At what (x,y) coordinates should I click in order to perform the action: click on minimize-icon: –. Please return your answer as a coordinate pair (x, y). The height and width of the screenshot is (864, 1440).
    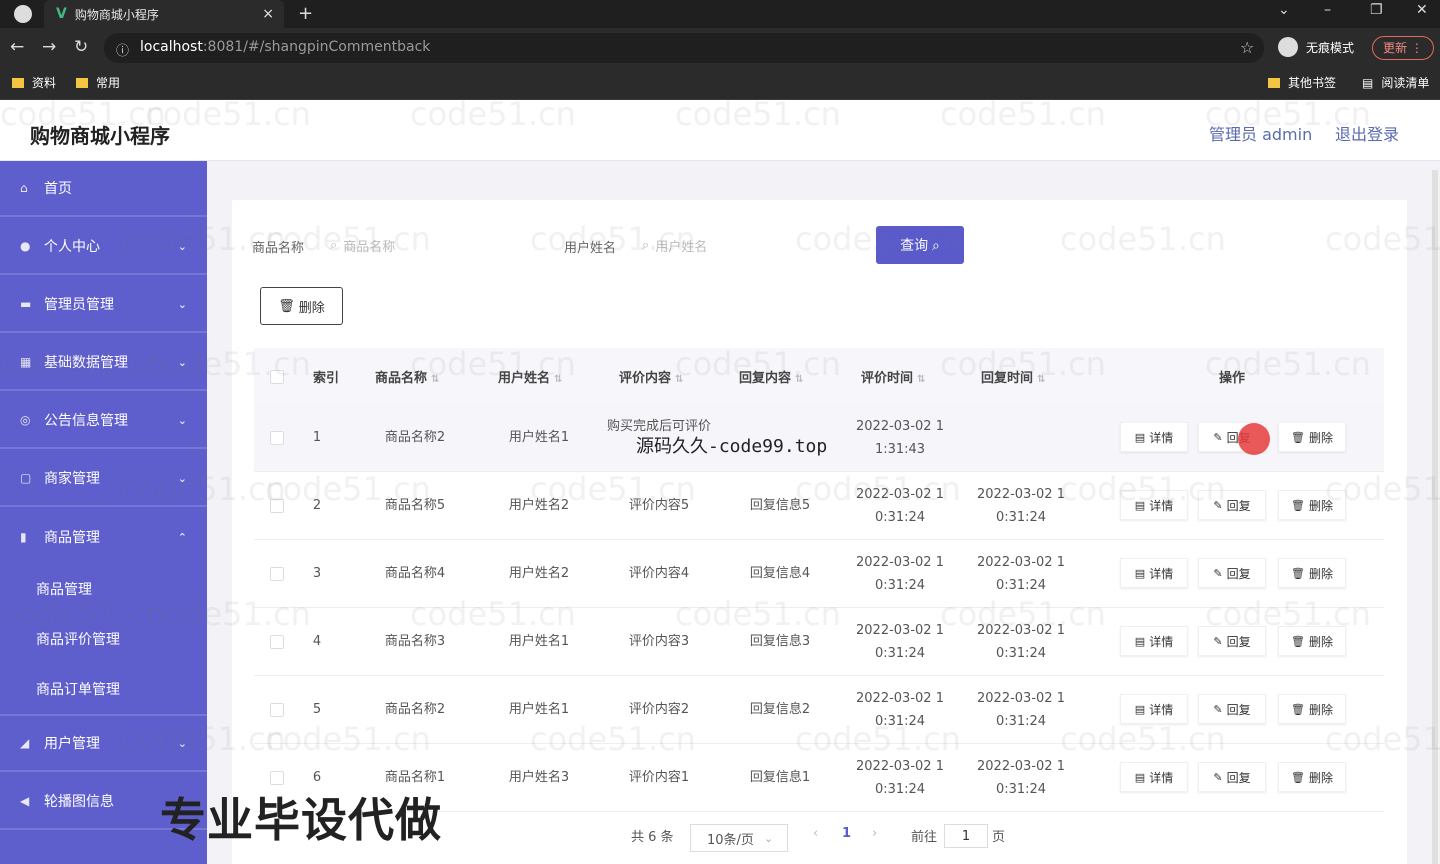
    Looking at the image, I should click on (1327, 10).